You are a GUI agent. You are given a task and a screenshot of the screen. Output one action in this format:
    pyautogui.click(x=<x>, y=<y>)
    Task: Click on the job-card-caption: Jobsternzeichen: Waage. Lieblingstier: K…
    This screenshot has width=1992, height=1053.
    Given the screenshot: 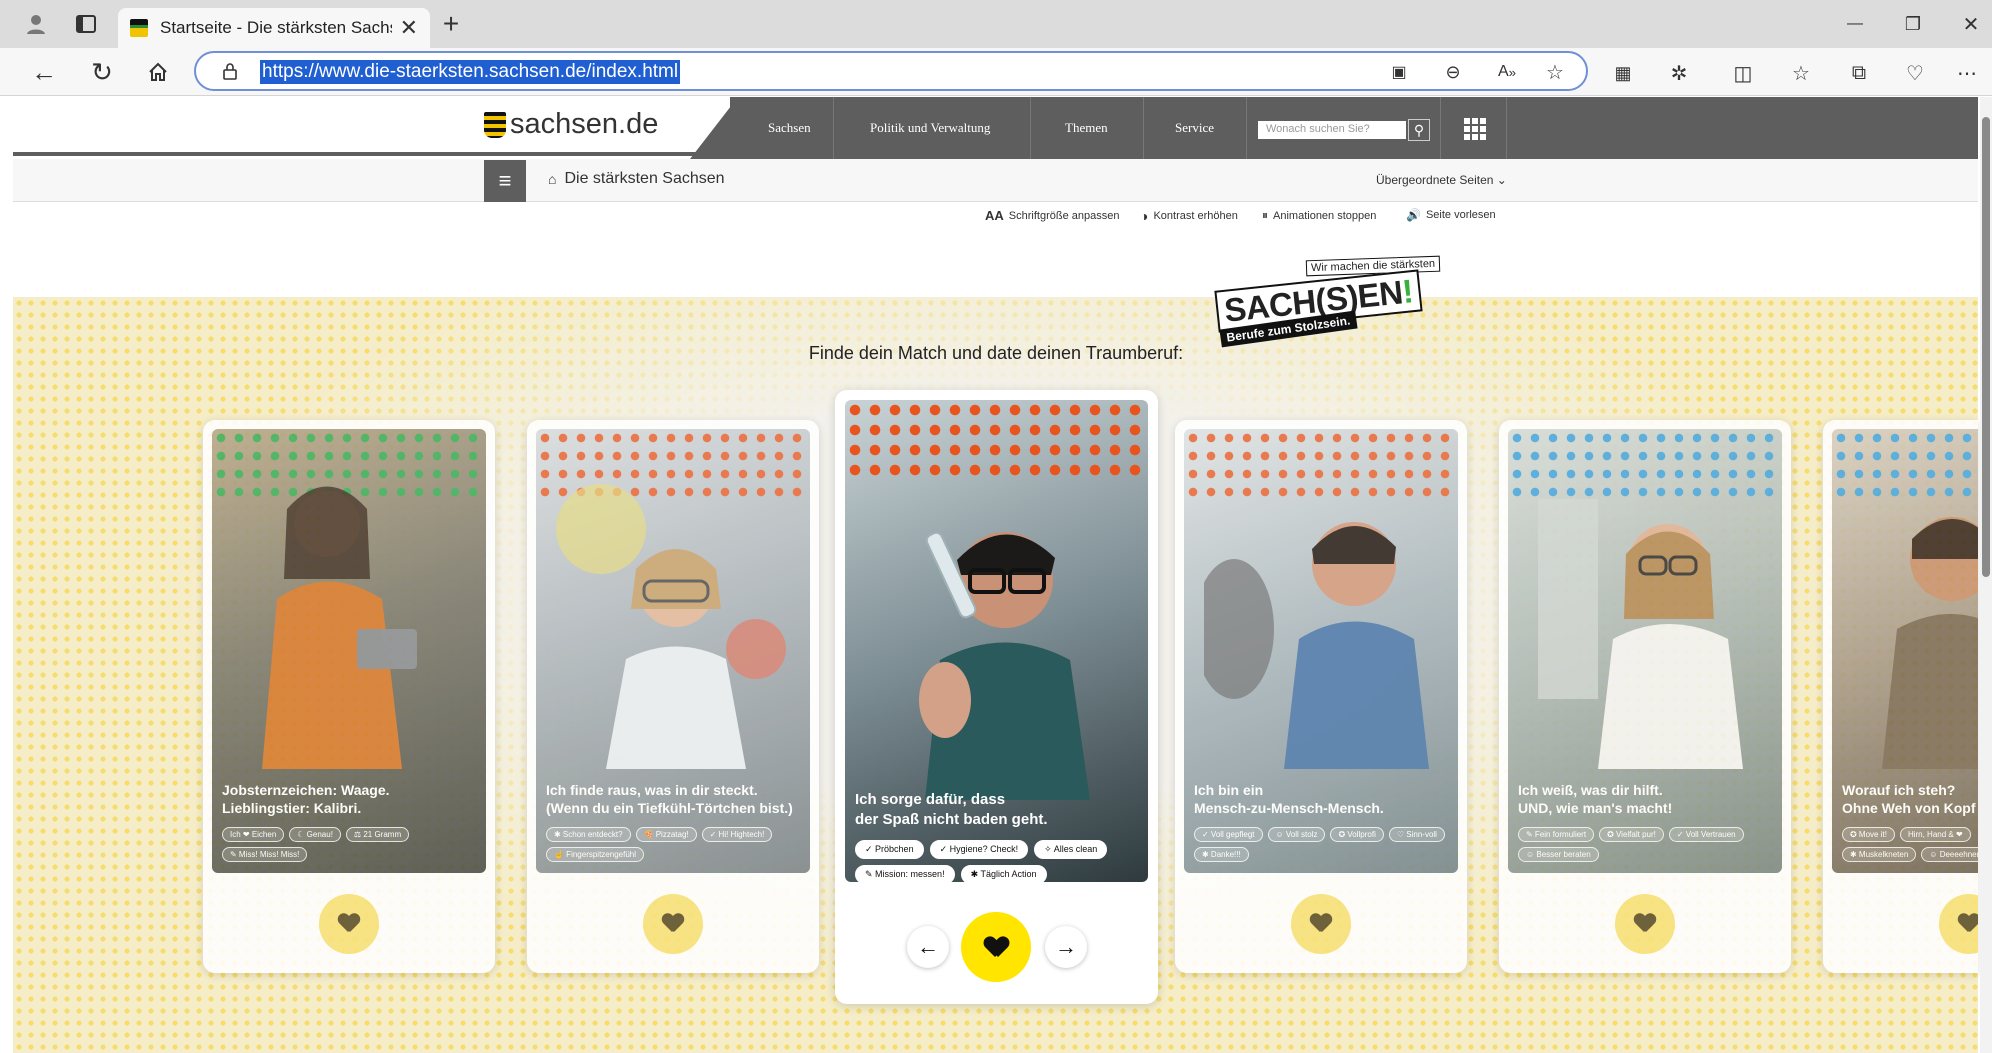 What is the action you would take?
    pyautogui.click(x=306, y=799)
    